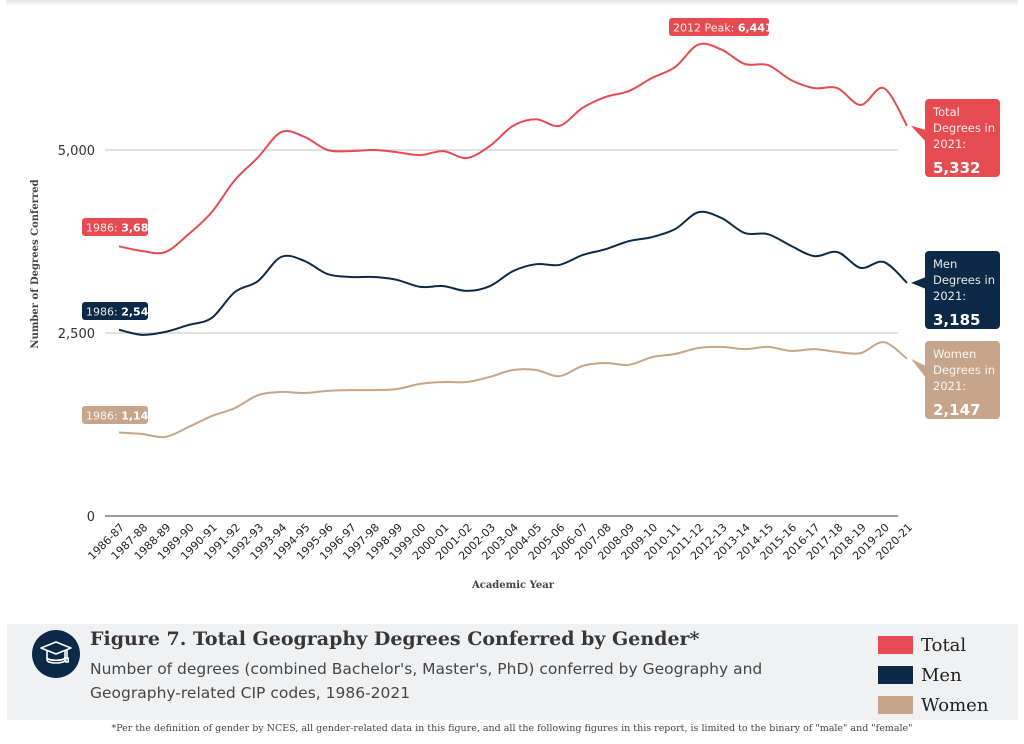 This screenshot has width=1024, height=744. I want to click on legend-item-total: Total, so click(933, 645).